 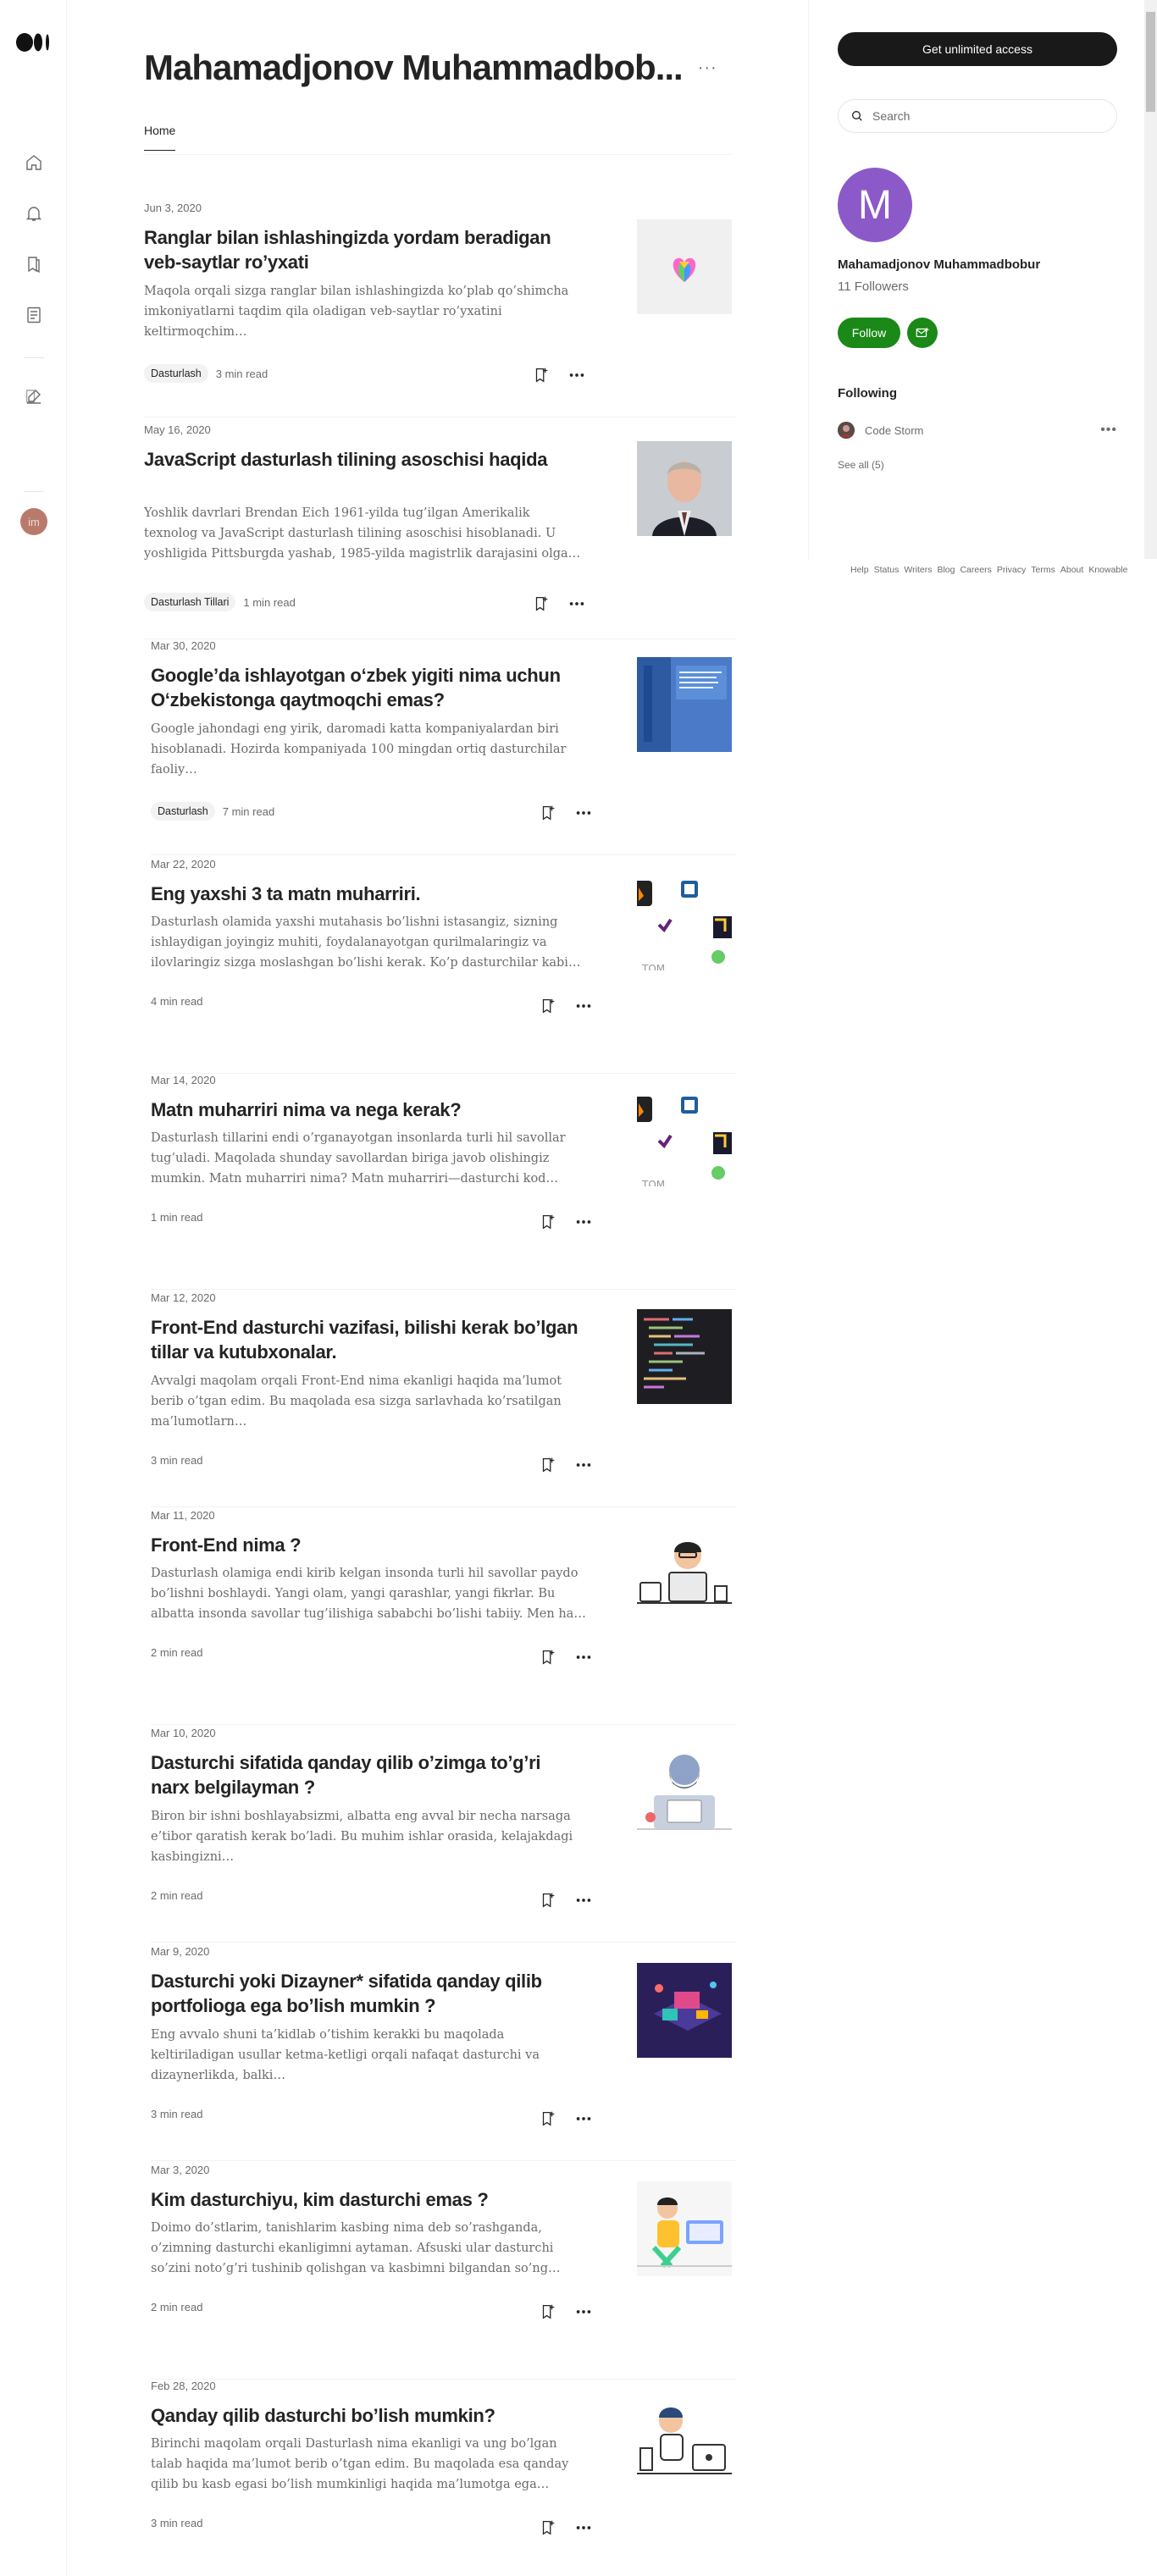 What do you see at coordinates (1150, 279) in the screenshot?
I see `scrollbar` at bounding box center [1150, 279].